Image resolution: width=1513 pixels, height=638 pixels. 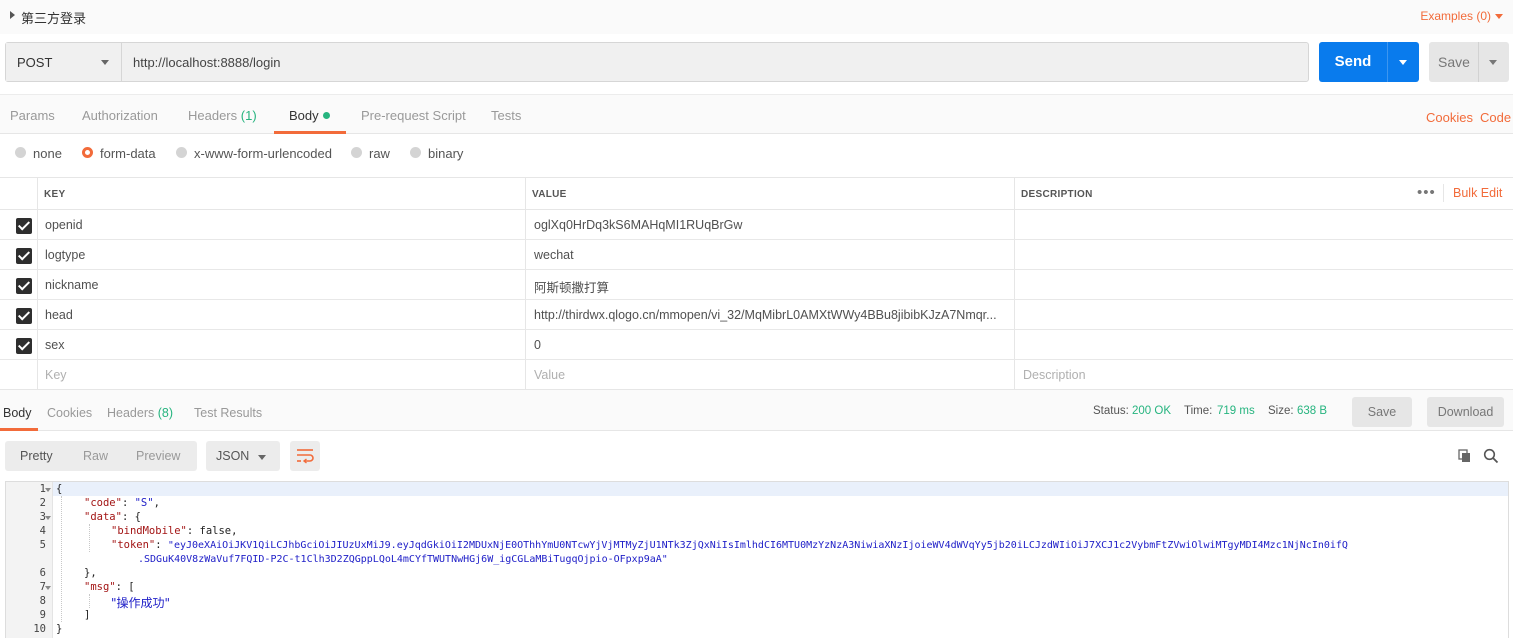 I want to click on view-pretty: Pretty, so click(x=36, y=456).